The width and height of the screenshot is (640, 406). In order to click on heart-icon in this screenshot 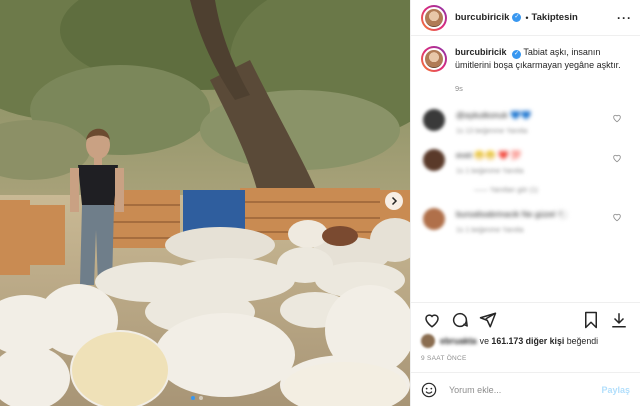, I will do `click(432, 320)`.